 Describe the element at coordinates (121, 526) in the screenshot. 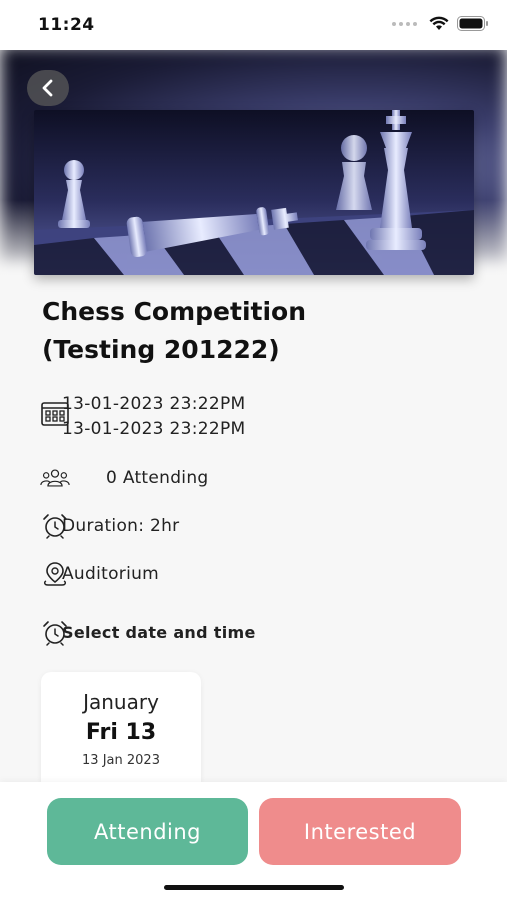

I see `event-duration: Duration: 2hr` at that location.